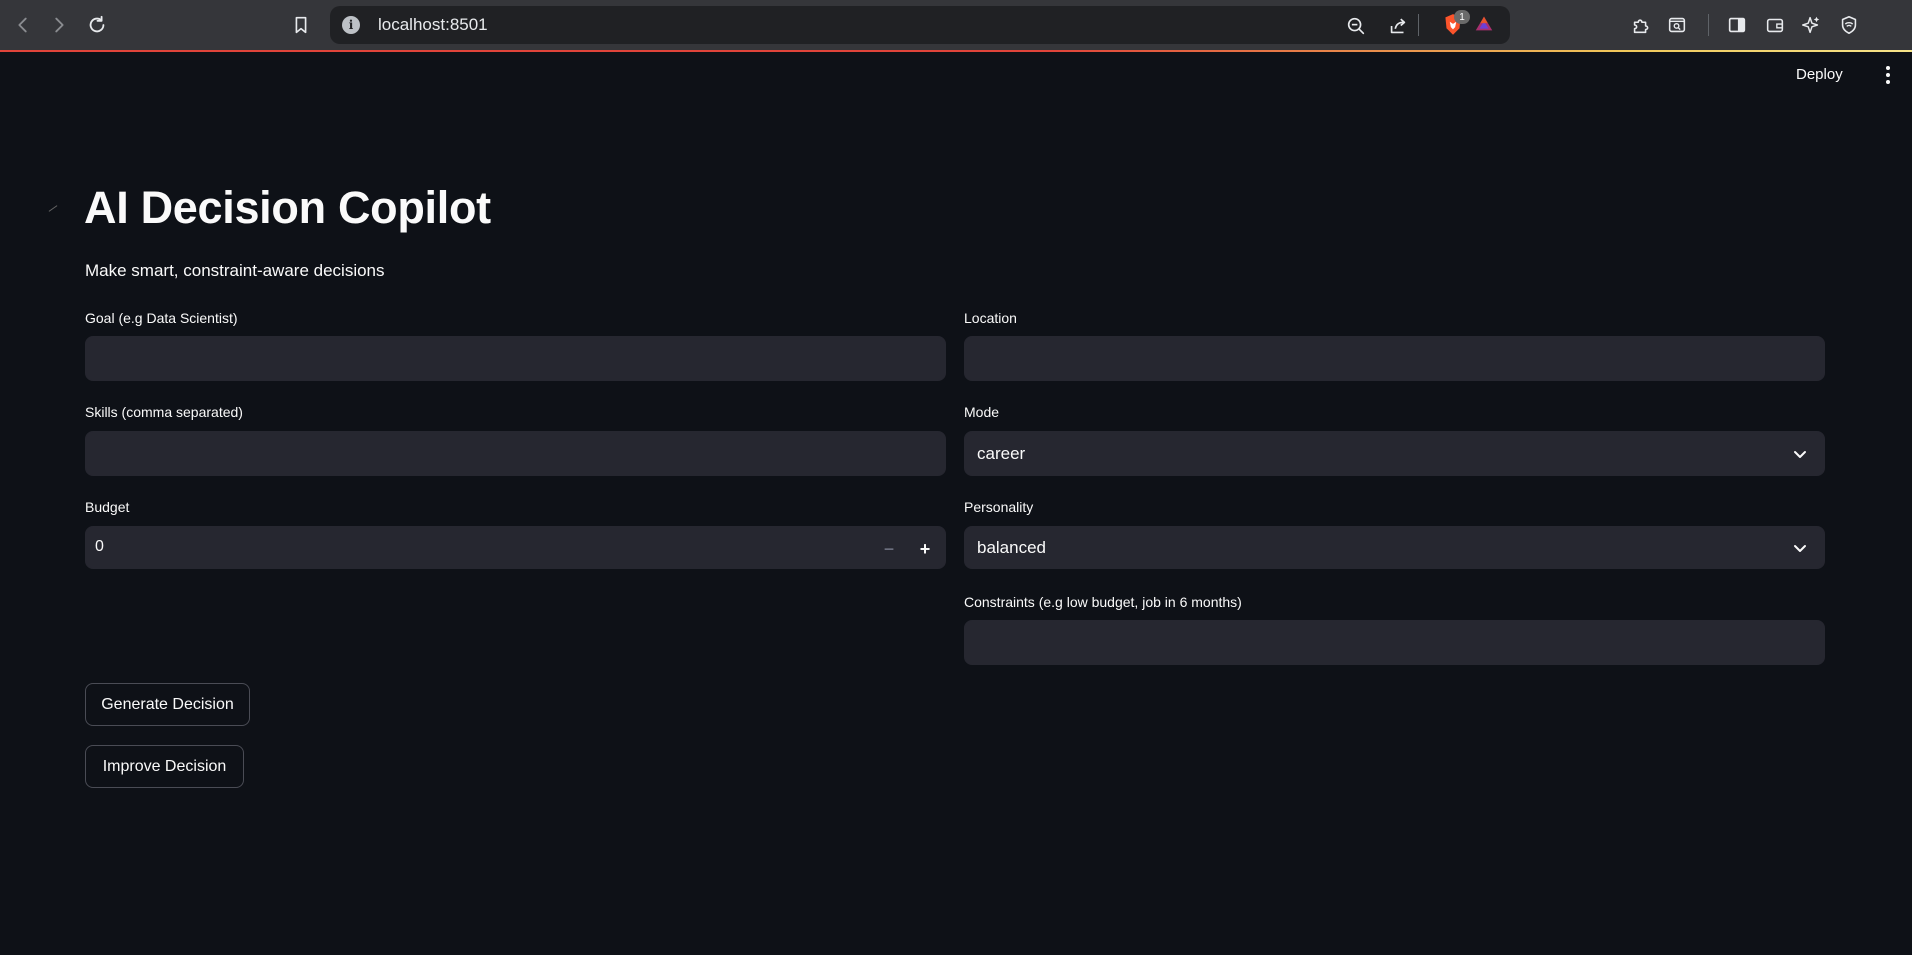  Describe the element at coordinates (1888, 75) in the screenshot. I see `main-menu-icon` at that location.